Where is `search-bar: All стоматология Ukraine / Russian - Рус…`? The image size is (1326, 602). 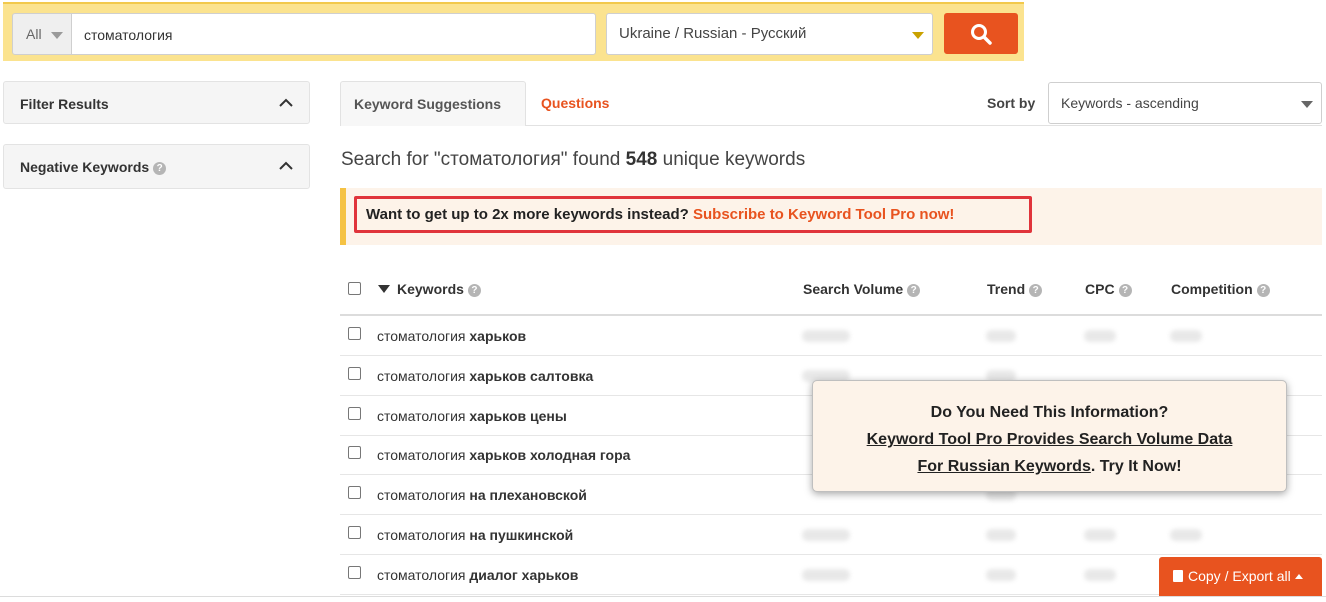 search-bar: All стоматология Ukraine / Russian - Рус… is located at coordinates (513, 31).